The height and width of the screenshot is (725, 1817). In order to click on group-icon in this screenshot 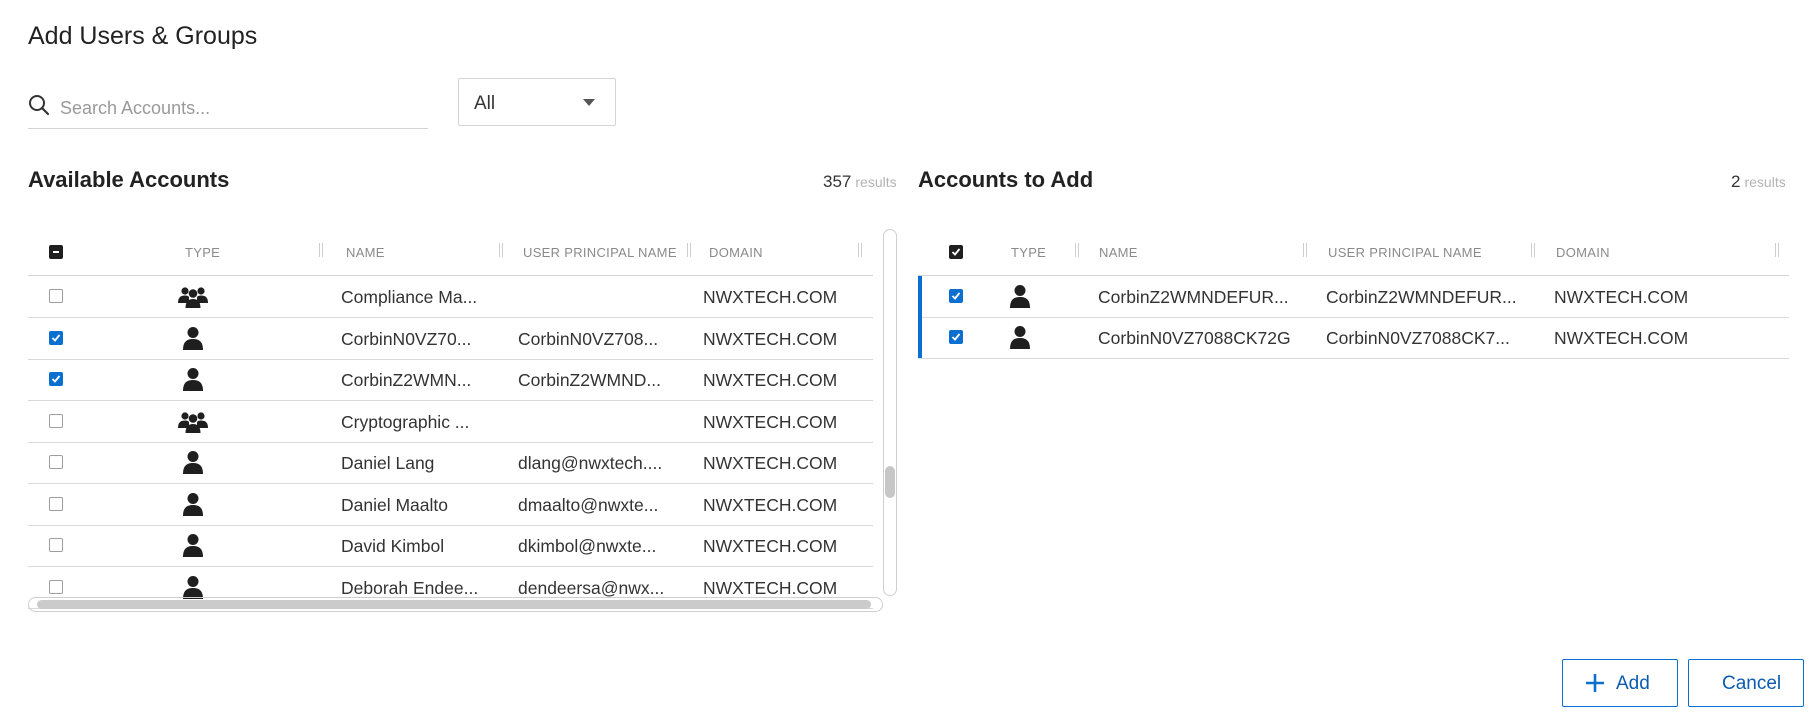, I will do `click(193, 299)`.